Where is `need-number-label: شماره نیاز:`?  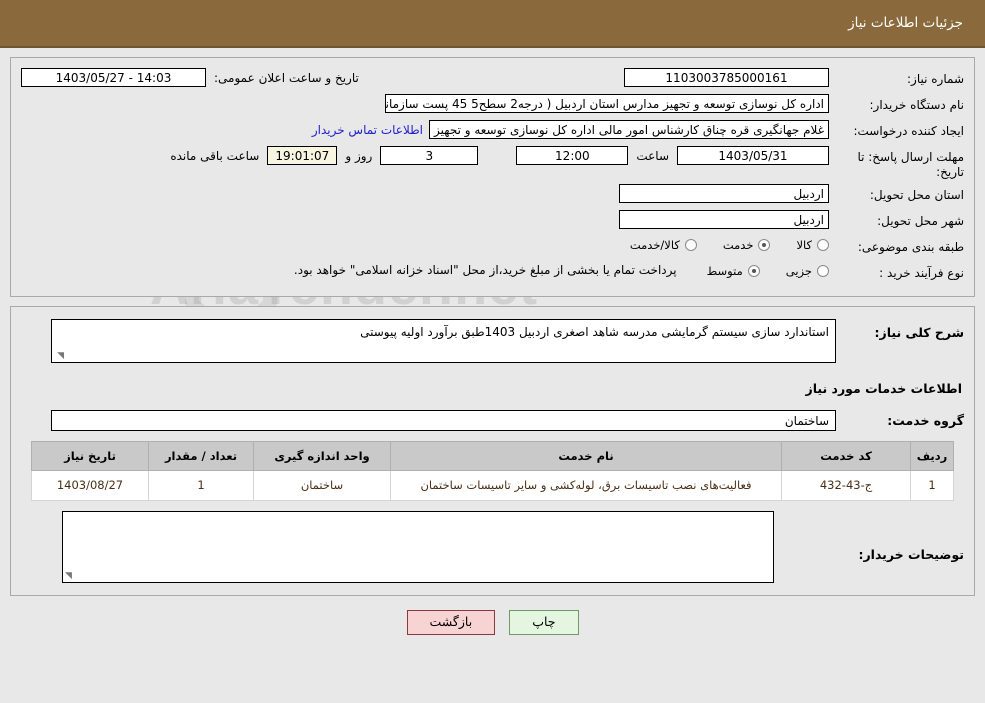
need-number-label: شماره نیاز: is located at coordinates (935, 79).